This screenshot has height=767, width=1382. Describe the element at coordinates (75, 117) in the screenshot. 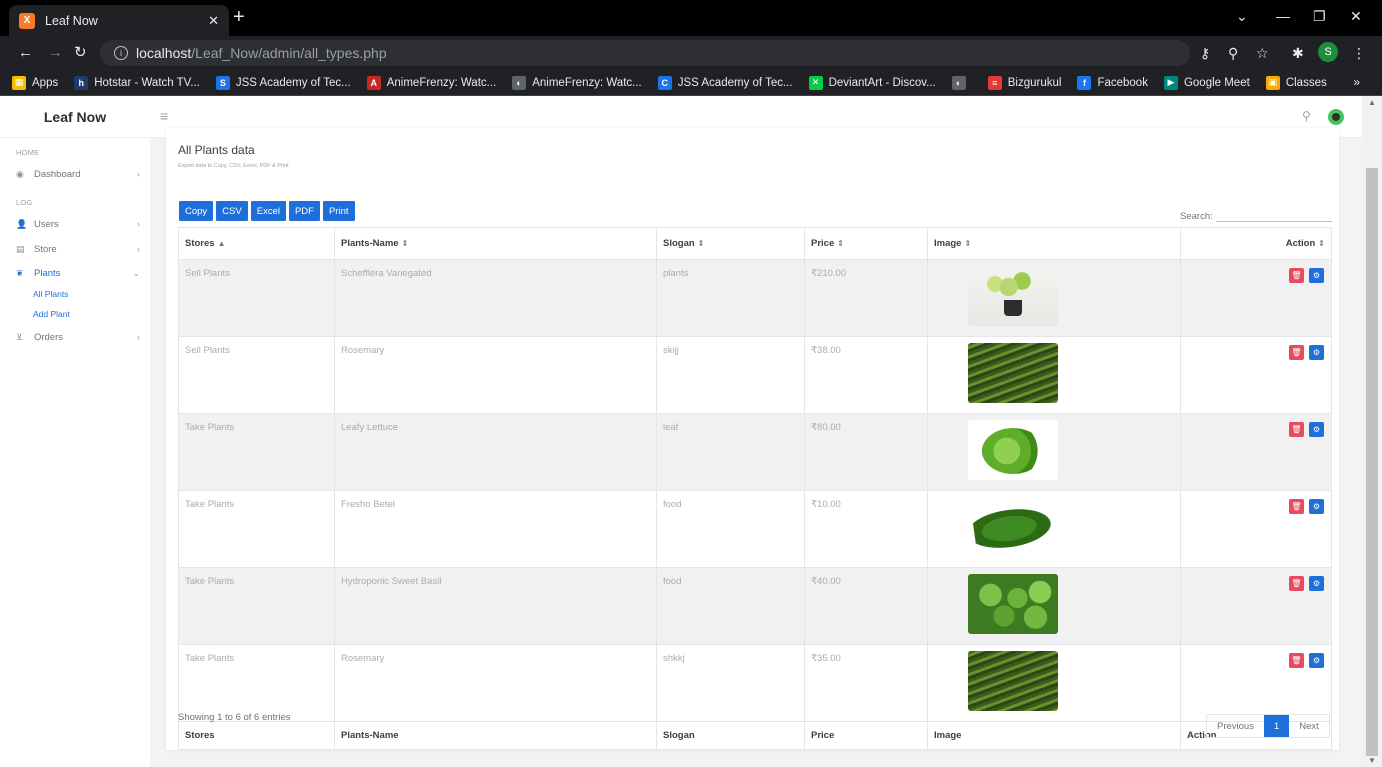

I see `brand-logo: Leaf Now` at that location.